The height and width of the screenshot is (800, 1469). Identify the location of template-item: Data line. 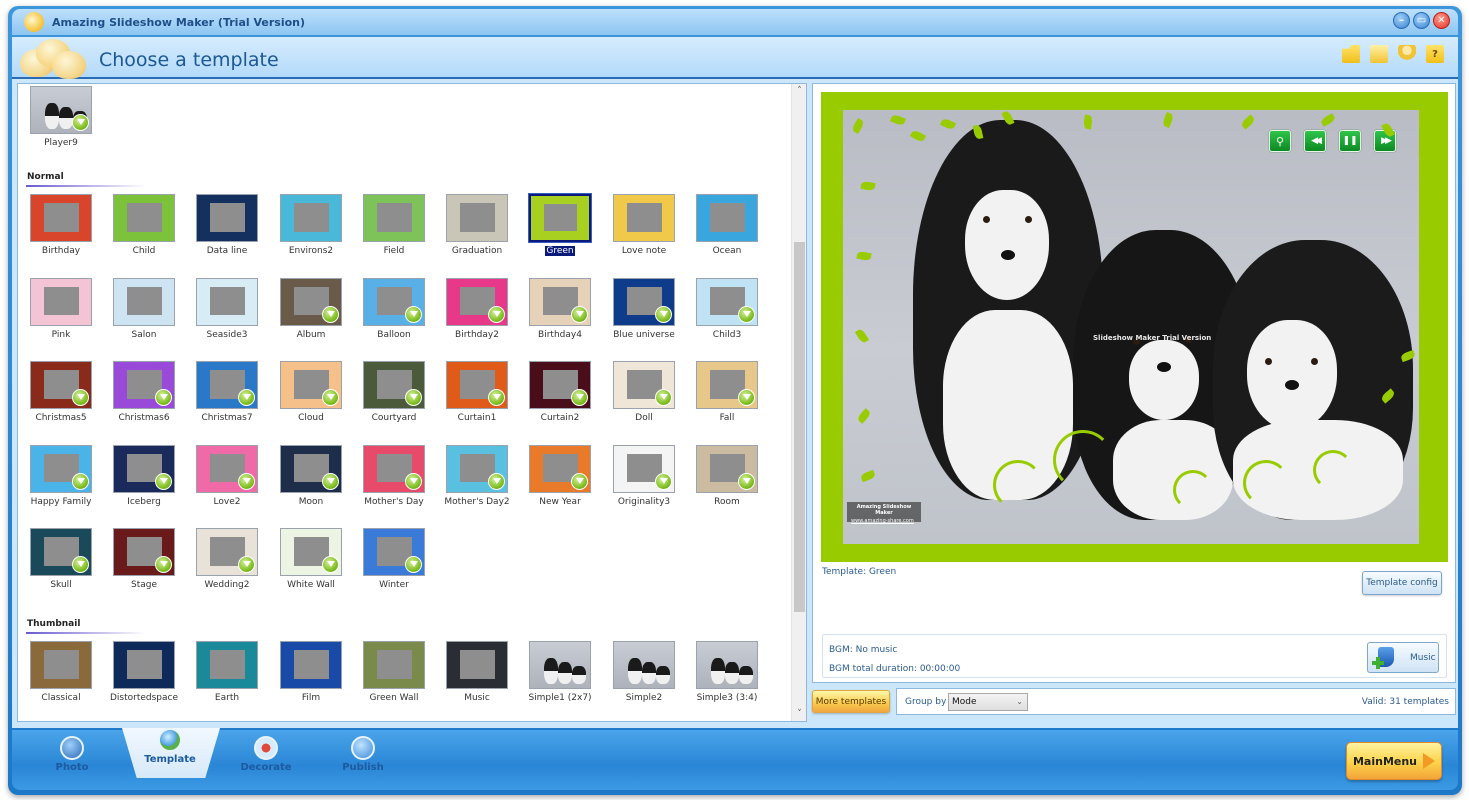
(226, 229).